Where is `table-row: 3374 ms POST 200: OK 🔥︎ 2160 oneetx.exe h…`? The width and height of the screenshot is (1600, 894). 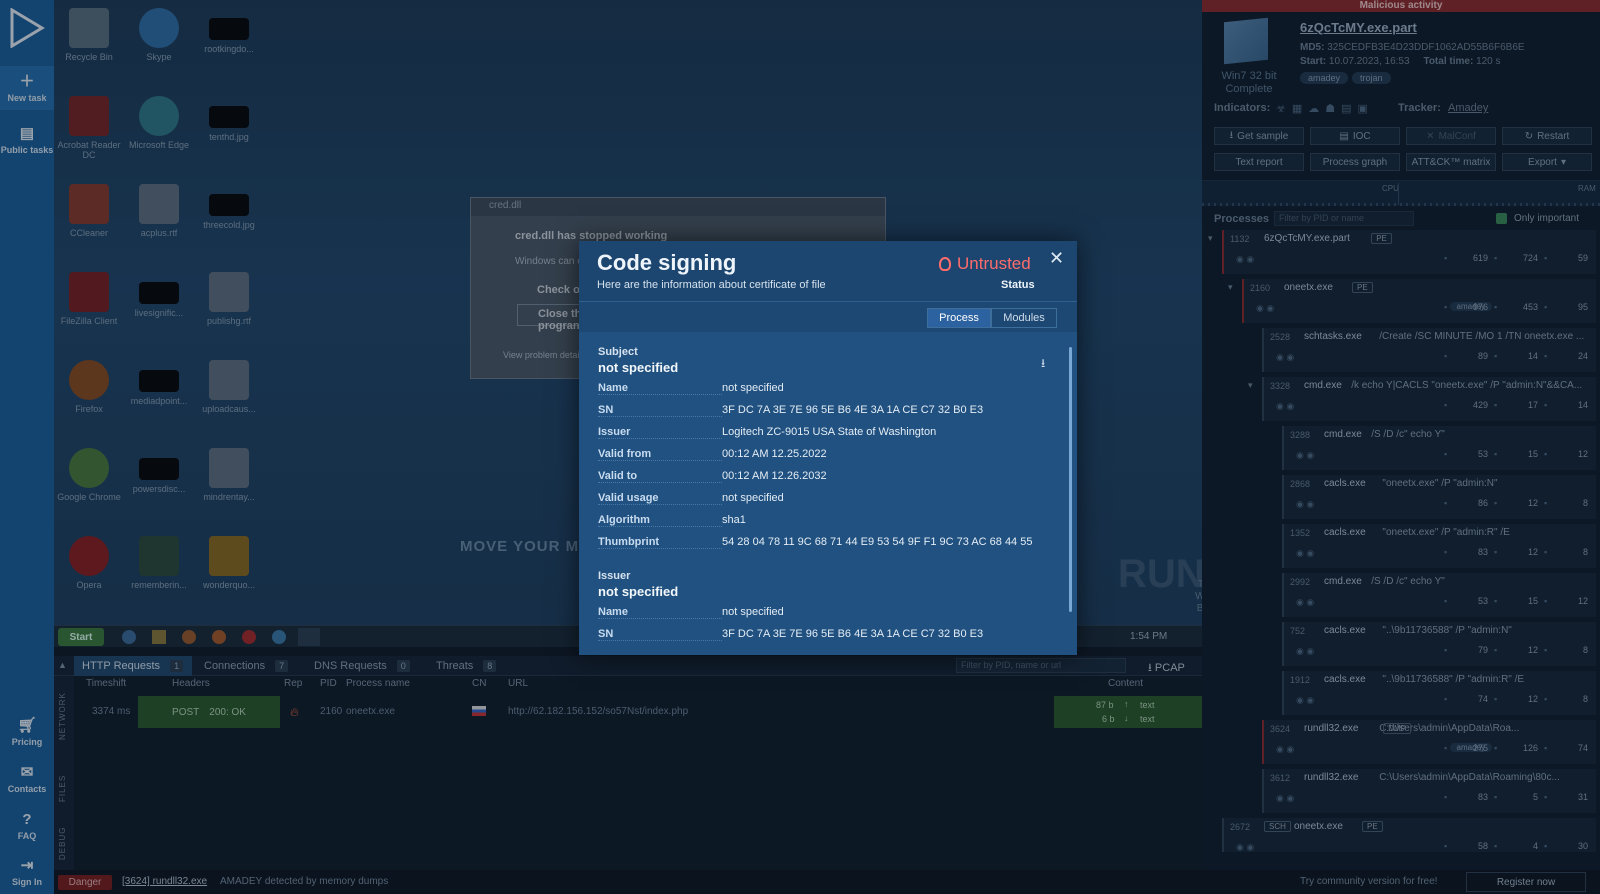
table-row: 3374 ms POST 200: OK 🔥︎ 2160 oneetx.exe h… is located at coordinates (640, 713).